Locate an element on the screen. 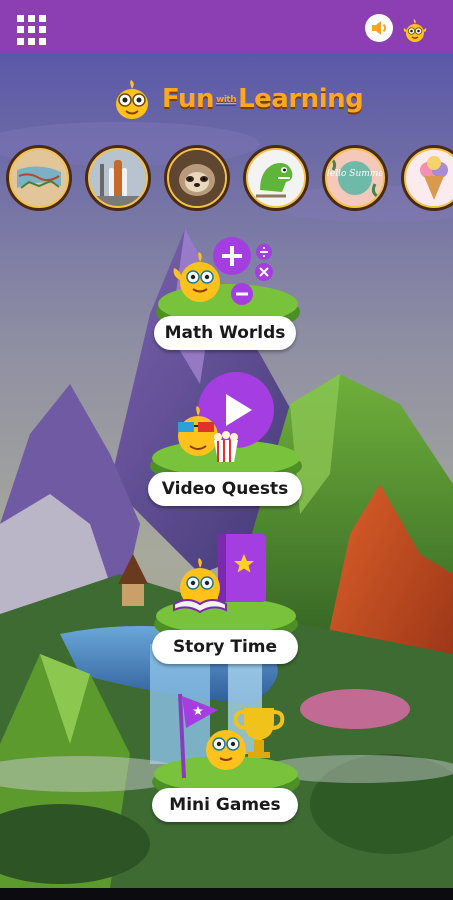 This screenshot has height=900, width=453. story-time-card: Story Time is located at coordinates (230, 603).